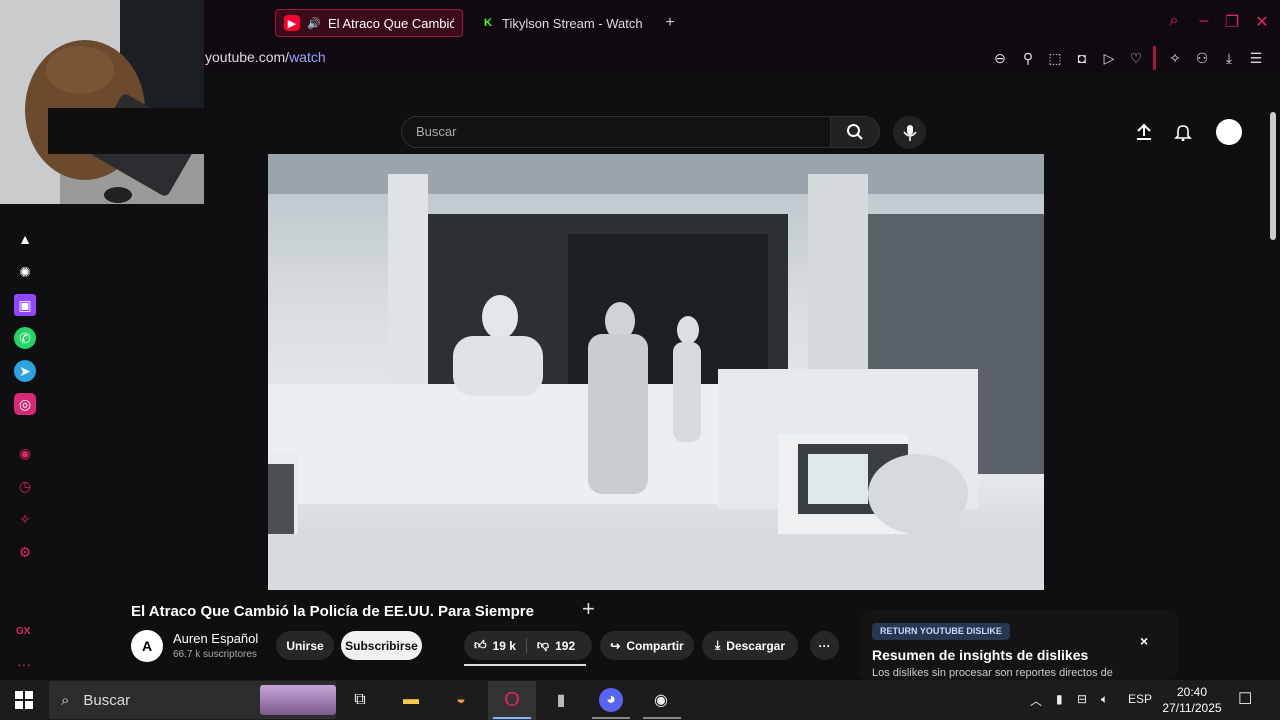  Describe the element at coordinates (1144, 641) in the screenshot. I see `ryd-close-button: ×` at that location.